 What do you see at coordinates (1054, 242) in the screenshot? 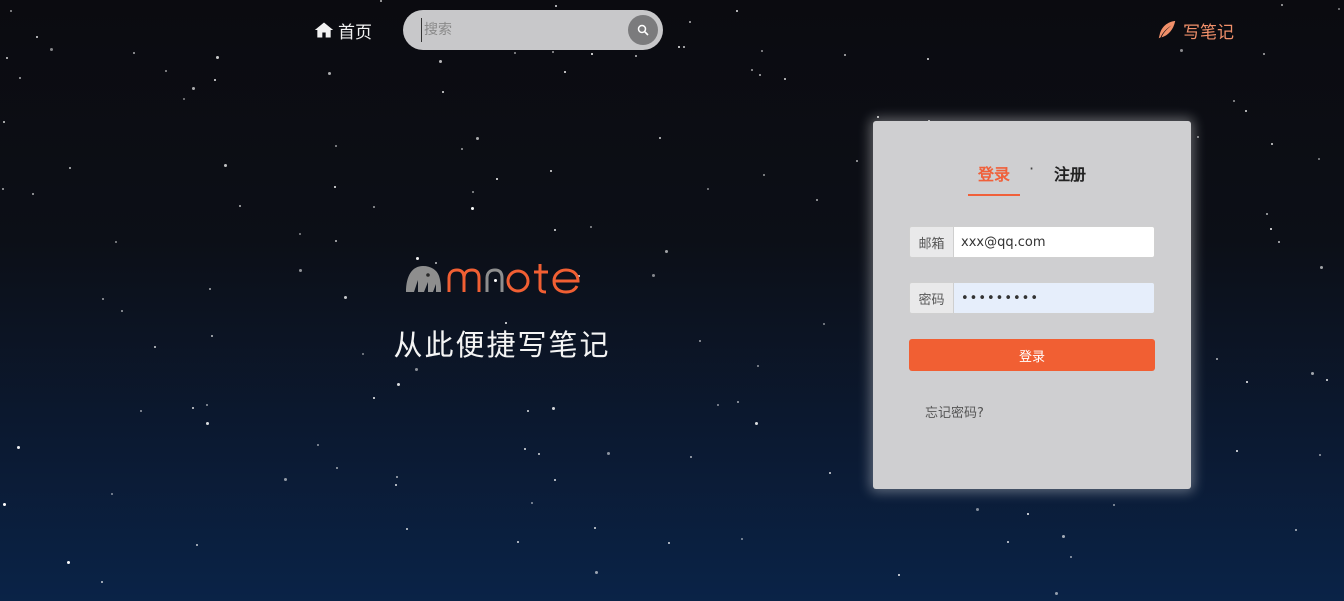
I see `email-input` at bounding box center [1054, 242].